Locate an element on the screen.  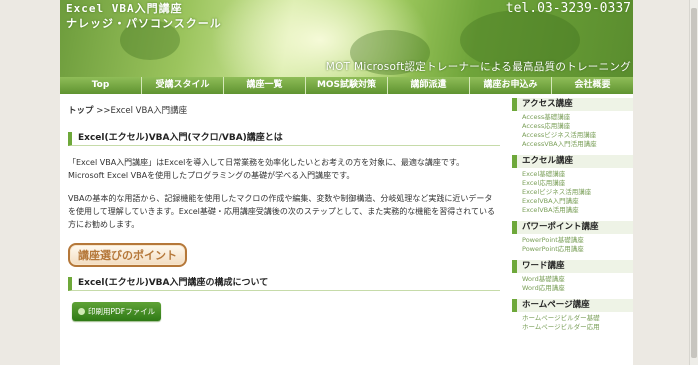
breadcrumb-current: >>Excel VBA入門講座 is located at coordinates (142, 111).